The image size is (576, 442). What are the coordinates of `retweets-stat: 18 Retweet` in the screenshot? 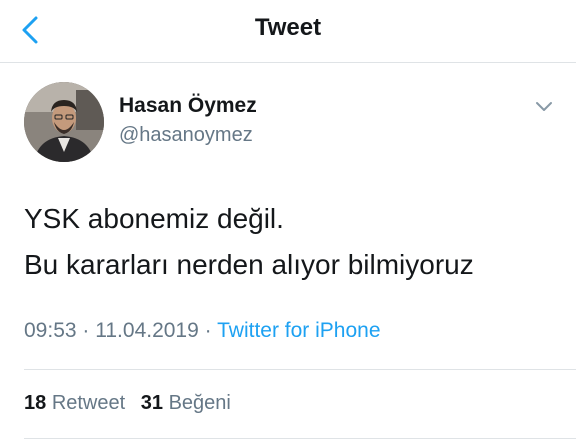 It's located at (74, 403).